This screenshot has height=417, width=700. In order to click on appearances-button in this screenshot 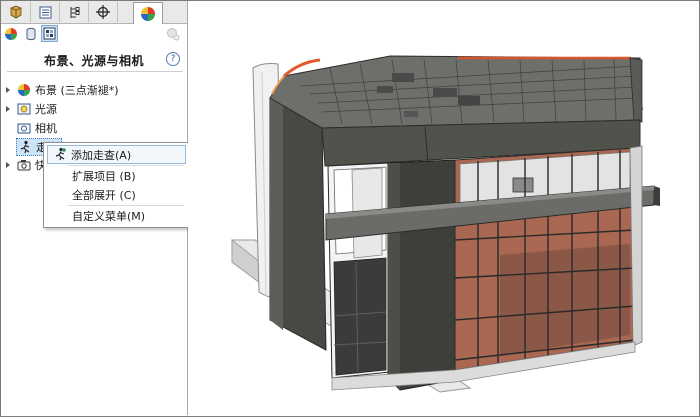, I will do `click(10, 33)`.